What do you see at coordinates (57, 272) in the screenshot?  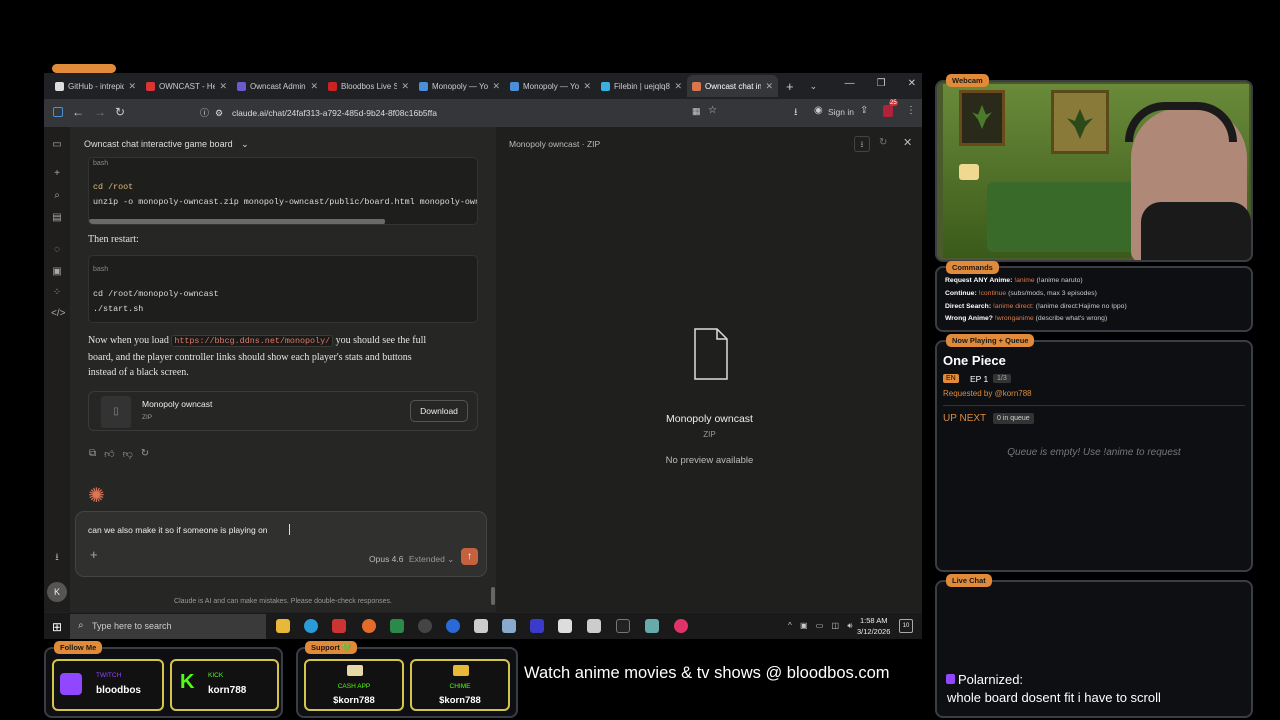 I see `artifacts-icon: ▣` at bounding box center [57, 272].